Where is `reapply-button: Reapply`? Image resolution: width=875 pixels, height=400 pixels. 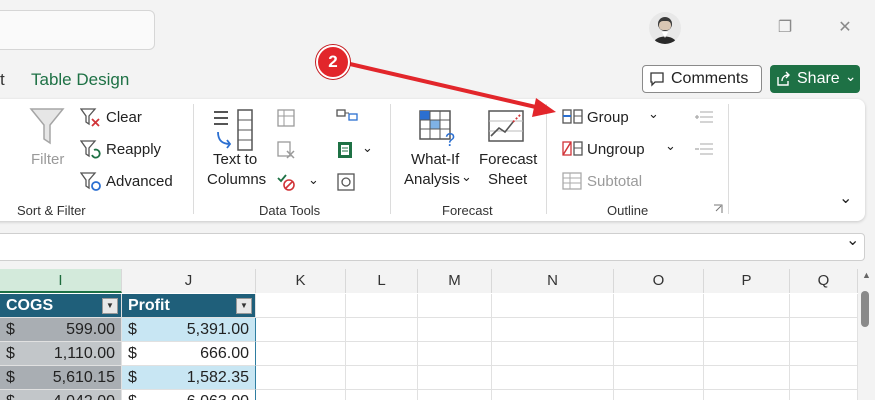 reapply-button: Reapply is located at coordinates (133, 149).